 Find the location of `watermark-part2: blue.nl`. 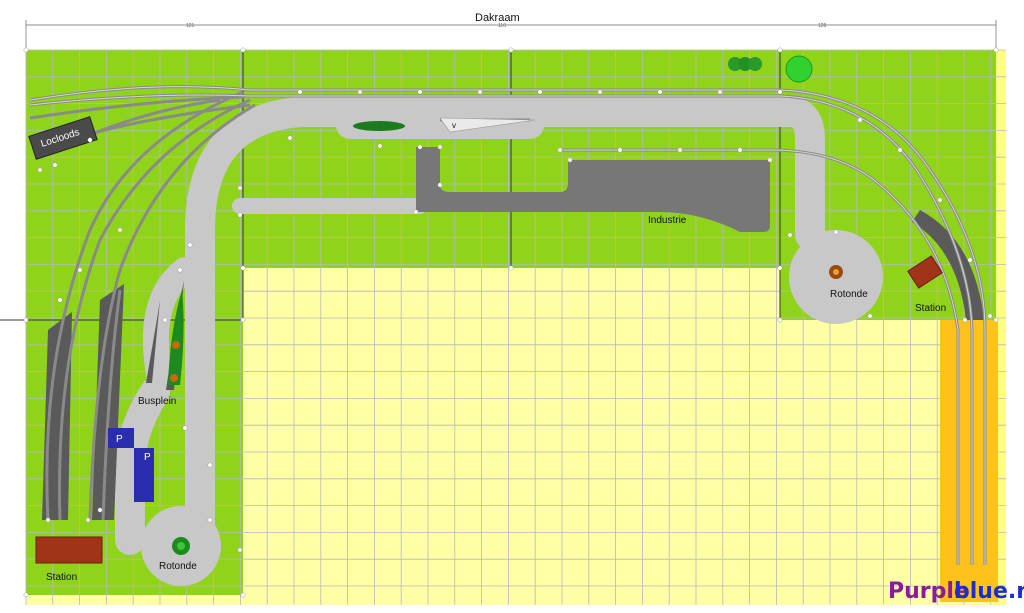

watermark-part2: blue.nl is located at coordinates (989, 591).